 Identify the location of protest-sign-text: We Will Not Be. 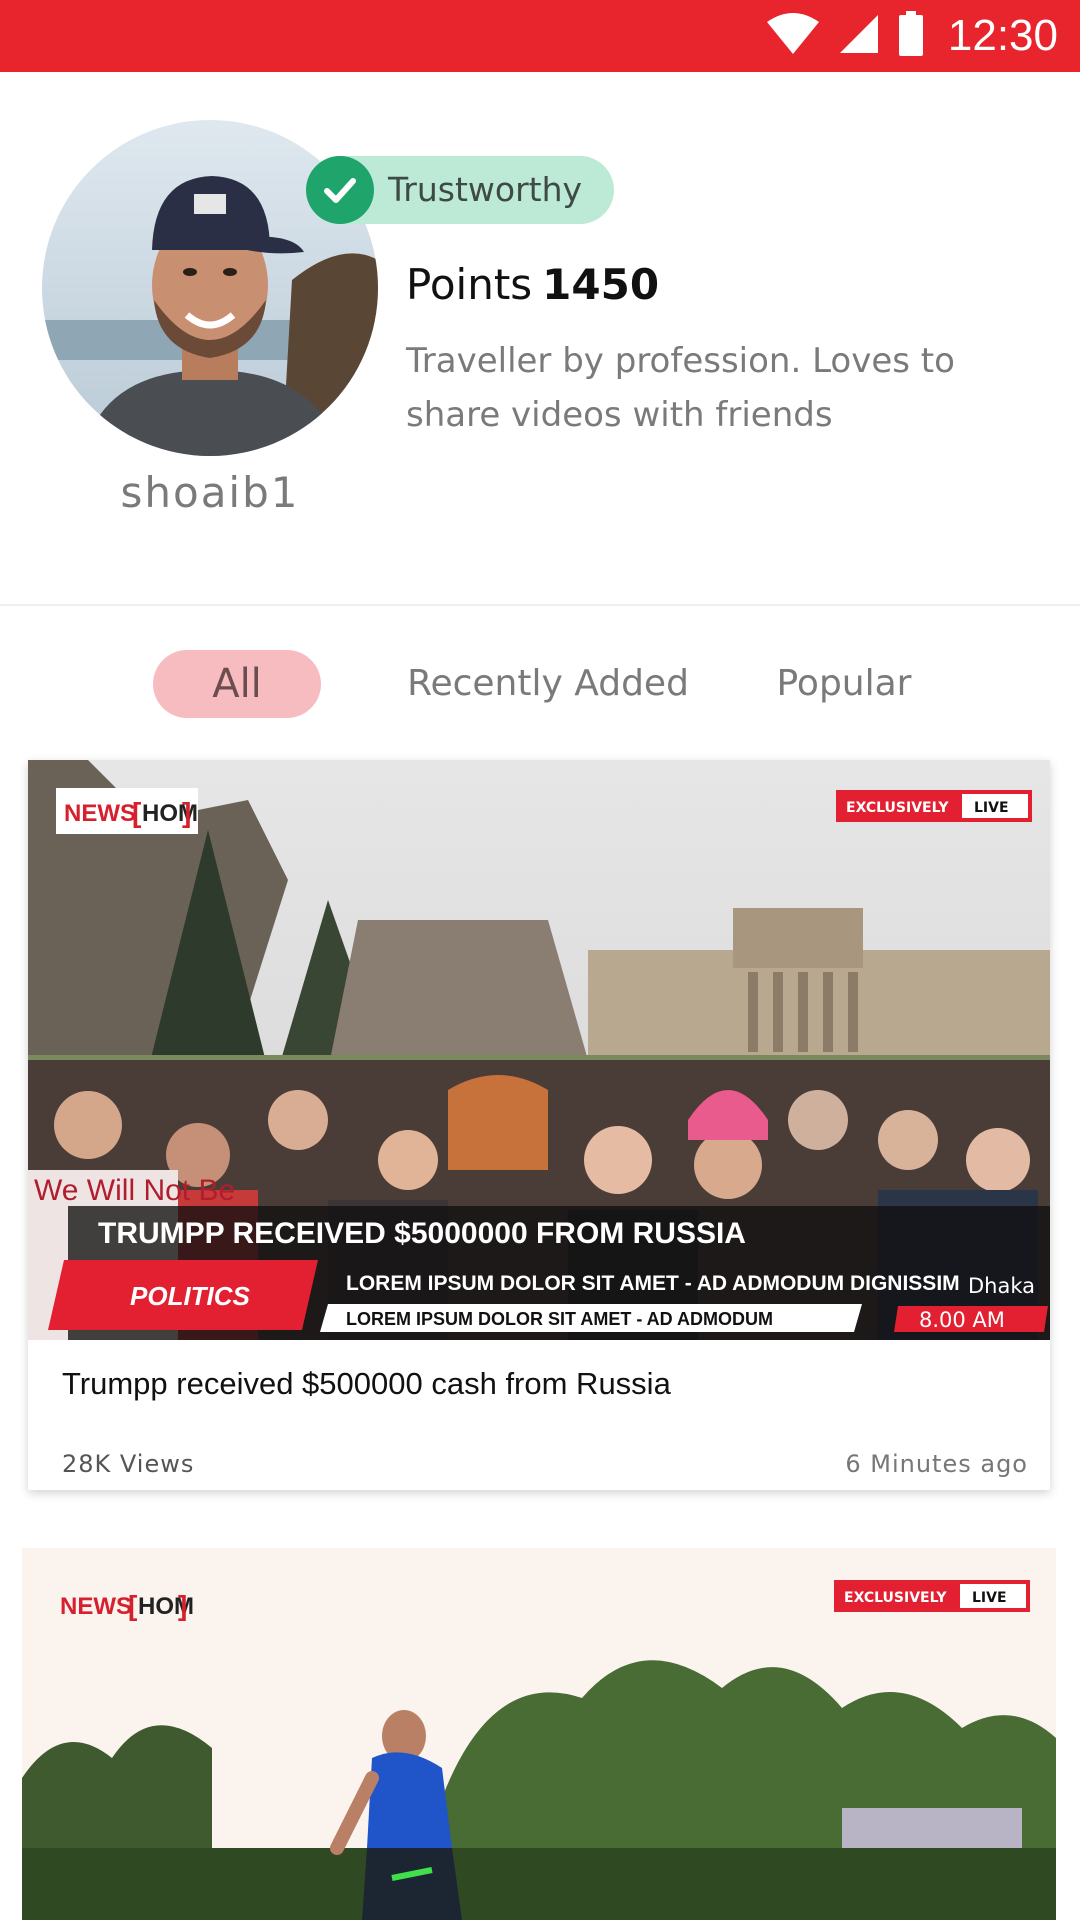
(134, 1190).